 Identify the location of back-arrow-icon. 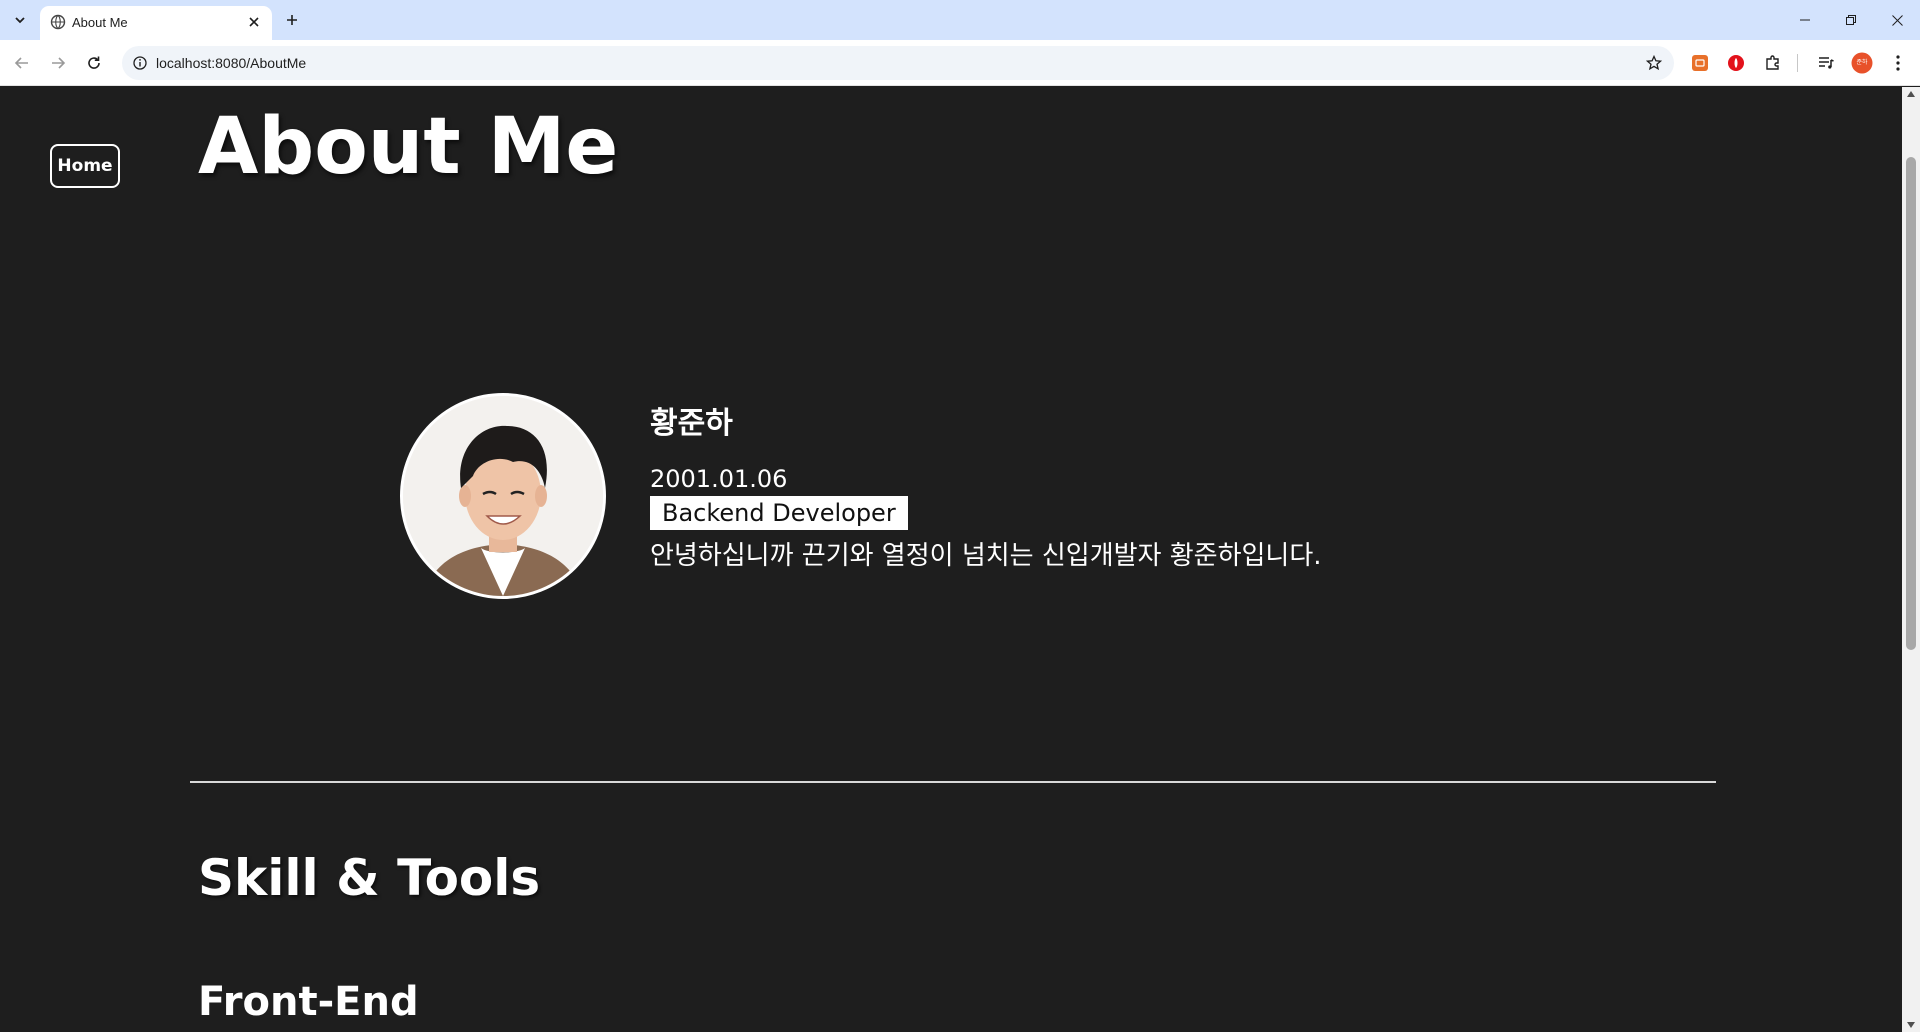
(22, 63).